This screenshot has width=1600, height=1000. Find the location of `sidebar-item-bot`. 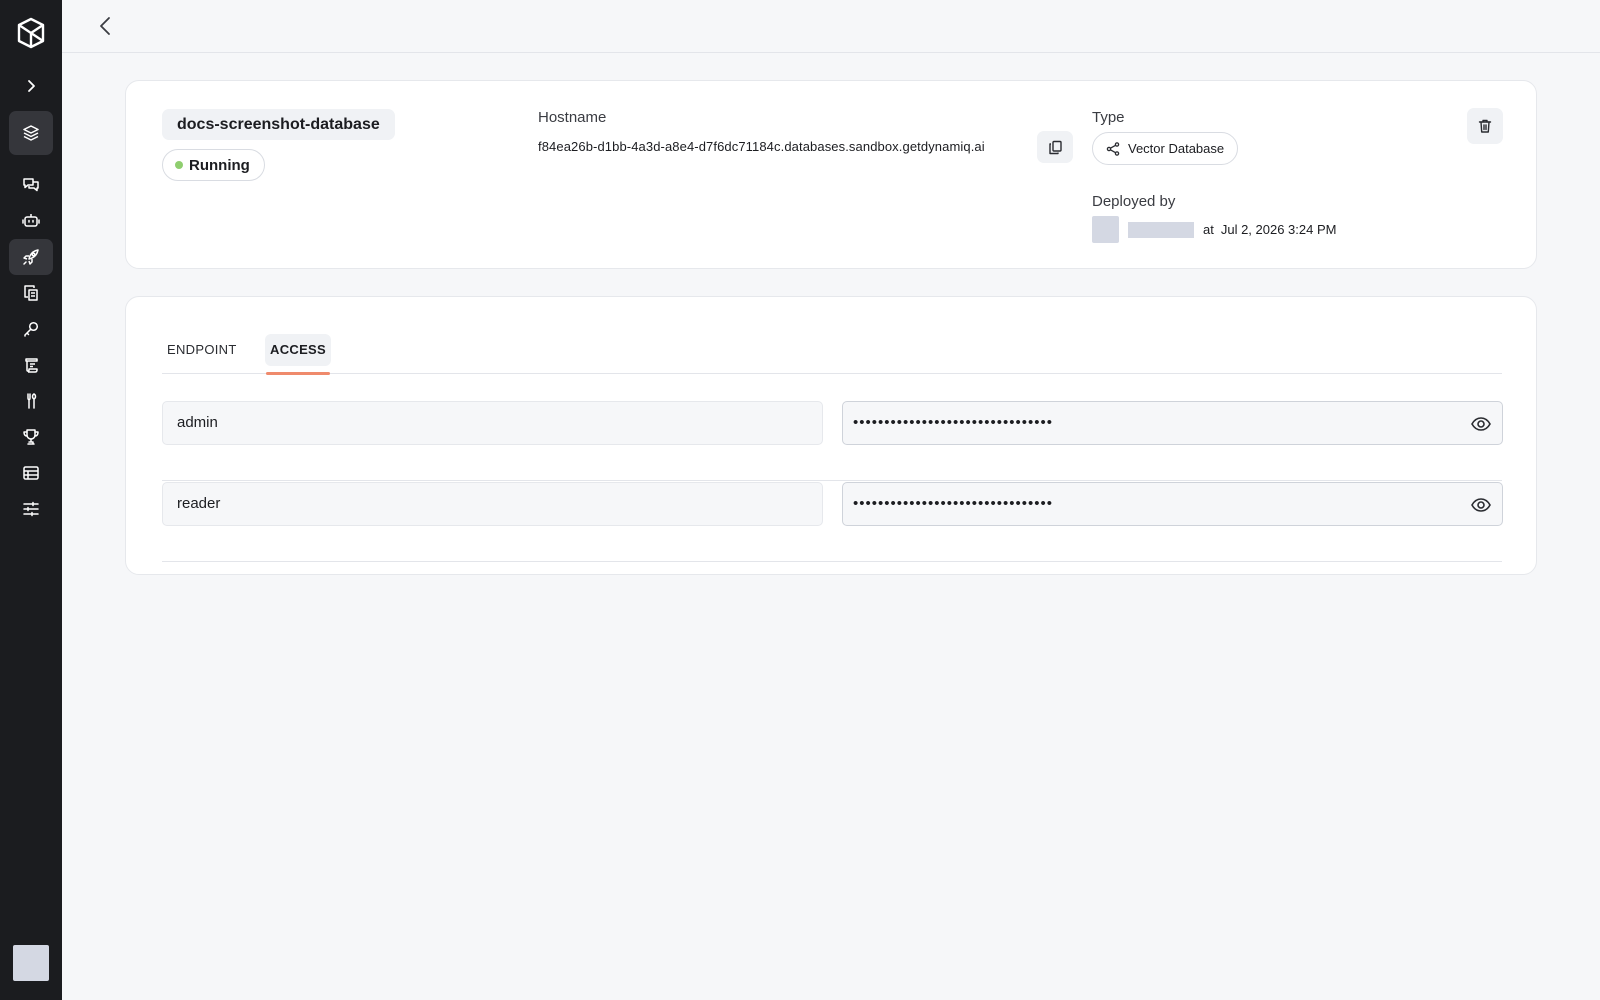

sidebar-item-bot is located at coordinates (31, 221).